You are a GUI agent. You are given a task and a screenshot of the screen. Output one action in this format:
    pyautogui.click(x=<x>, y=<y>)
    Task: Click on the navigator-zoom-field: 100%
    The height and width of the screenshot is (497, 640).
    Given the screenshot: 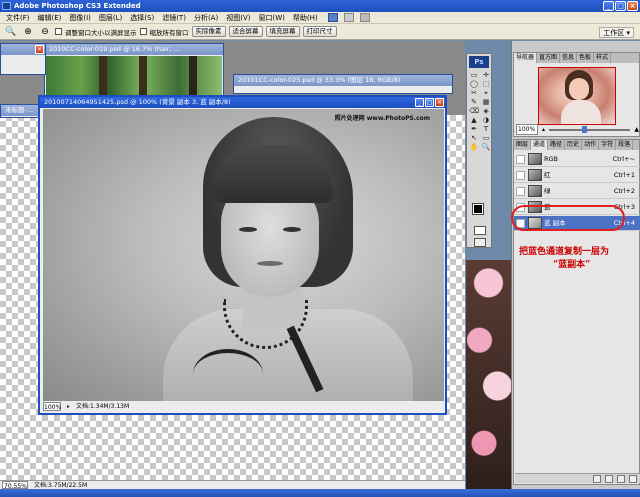 What is the action you would take?
    pyautogui.click(x=527, y=129)
    